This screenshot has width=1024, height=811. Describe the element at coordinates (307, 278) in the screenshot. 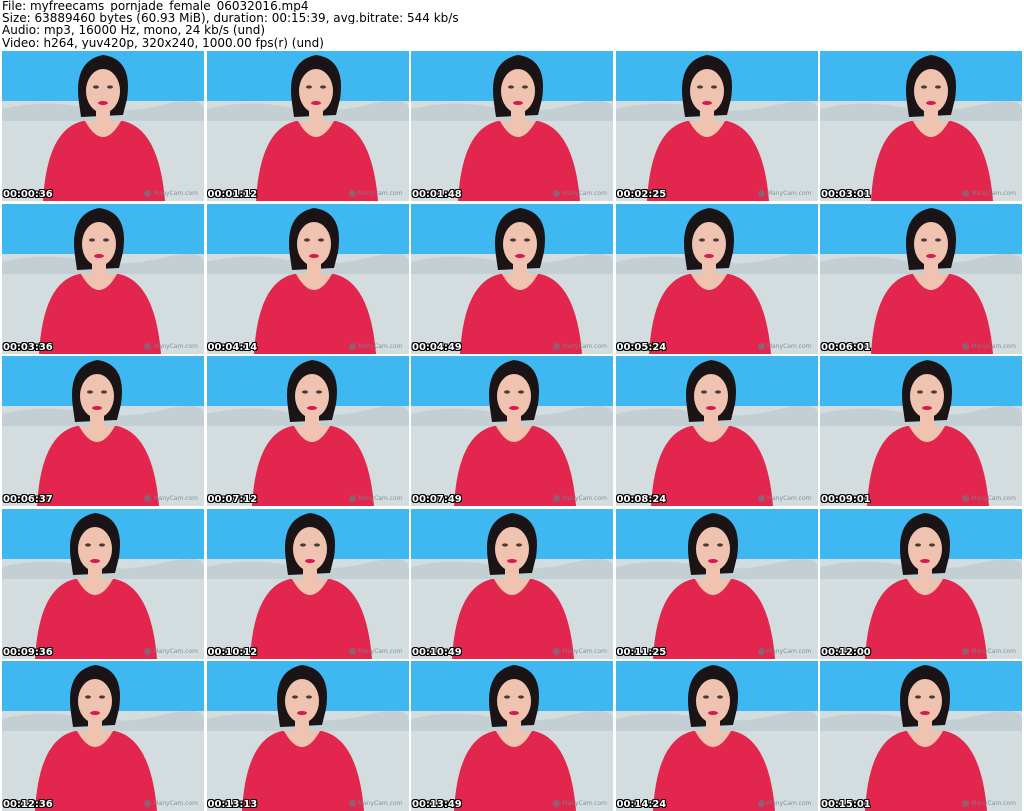

I see `video-frame-thumbnail: ManyCam.com 00:04:14` at that location.